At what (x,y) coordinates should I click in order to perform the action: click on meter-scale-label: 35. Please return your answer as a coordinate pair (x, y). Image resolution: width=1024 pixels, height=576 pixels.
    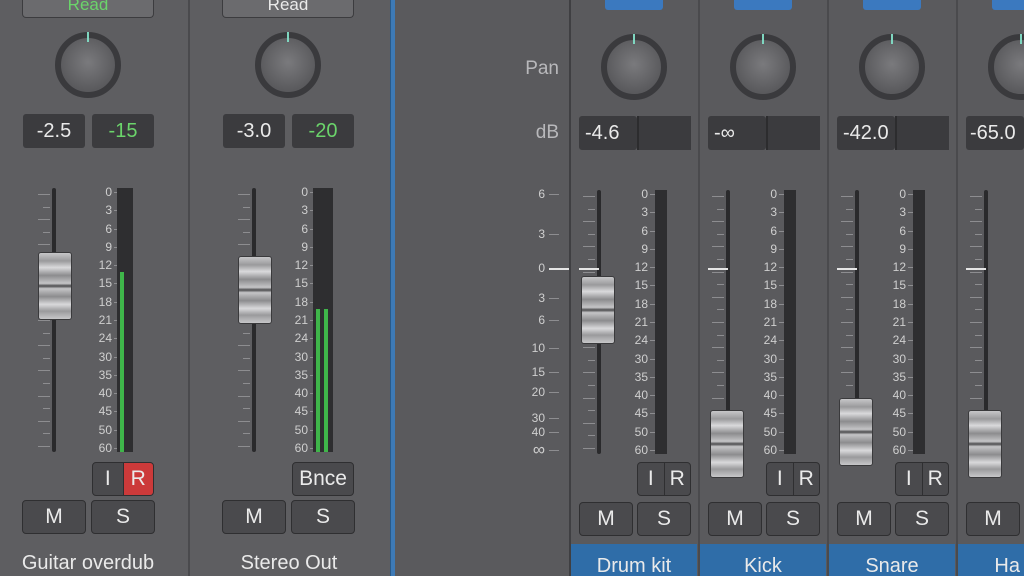
    Looking at the image, I should click on (641, 376).